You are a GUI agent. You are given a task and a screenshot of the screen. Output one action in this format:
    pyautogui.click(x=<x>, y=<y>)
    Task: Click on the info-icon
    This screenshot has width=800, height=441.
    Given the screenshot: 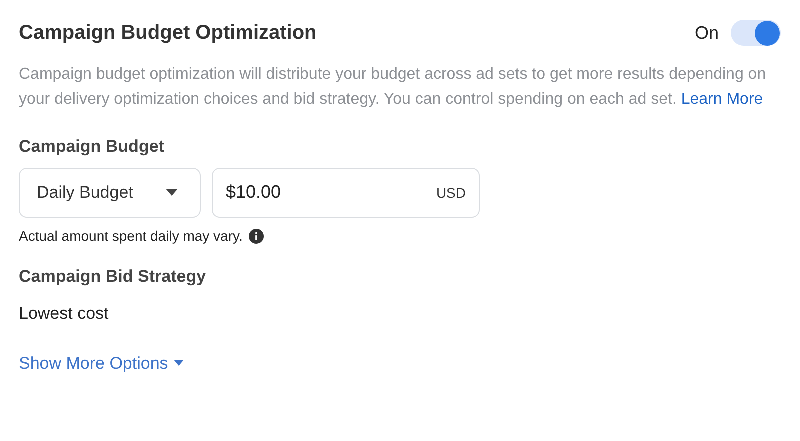 What is the action you would take?
    pyautogui.click(x=256, y=236)
    